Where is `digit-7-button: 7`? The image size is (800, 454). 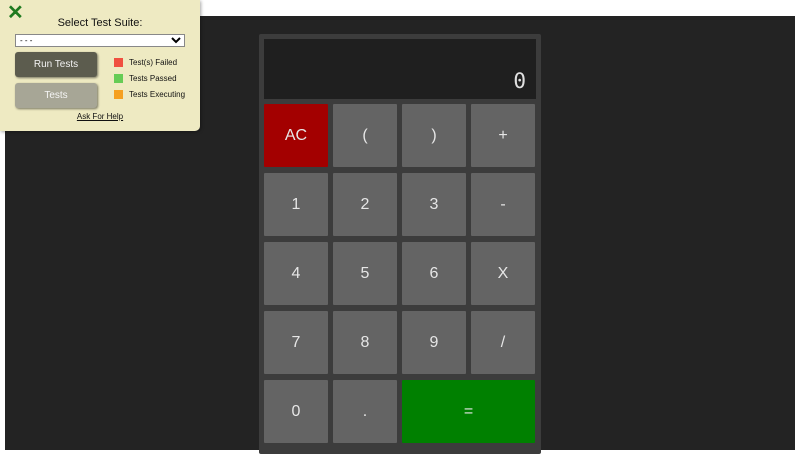 digit-7-button: 7 is located at coordinates (296, 342).